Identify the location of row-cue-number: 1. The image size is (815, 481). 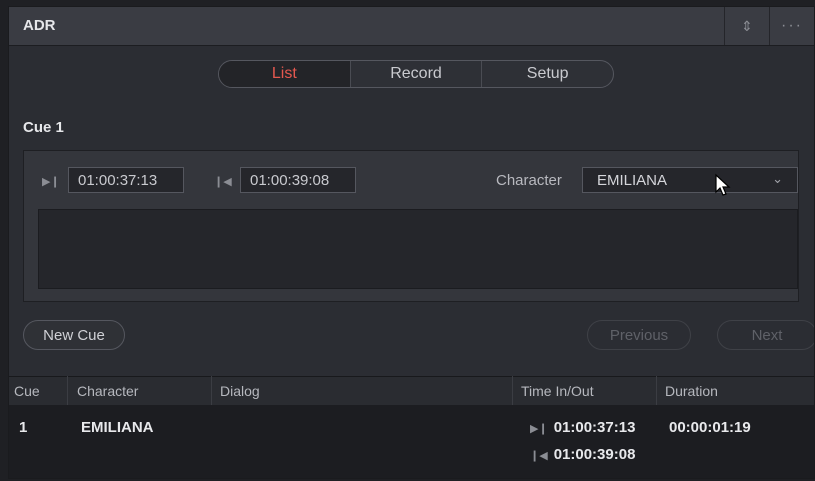
(23, 427).